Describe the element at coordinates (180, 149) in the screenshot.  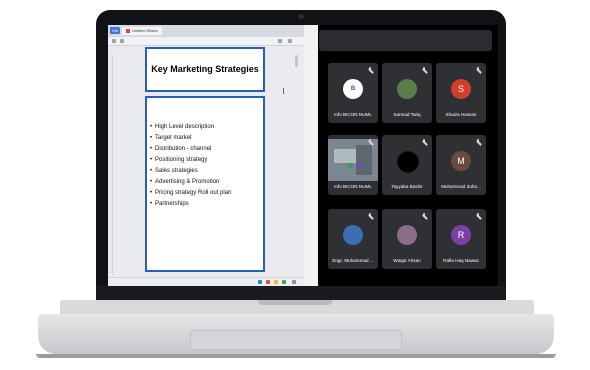
I see `bullet-item: Distribution - channel` at that location.